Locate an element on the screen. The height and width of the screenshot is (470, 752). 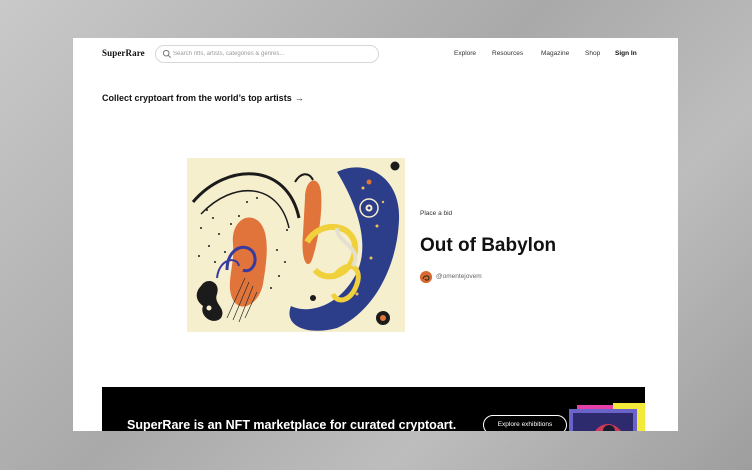
arrow-right-icon: → is located at coordinates (299, 98).